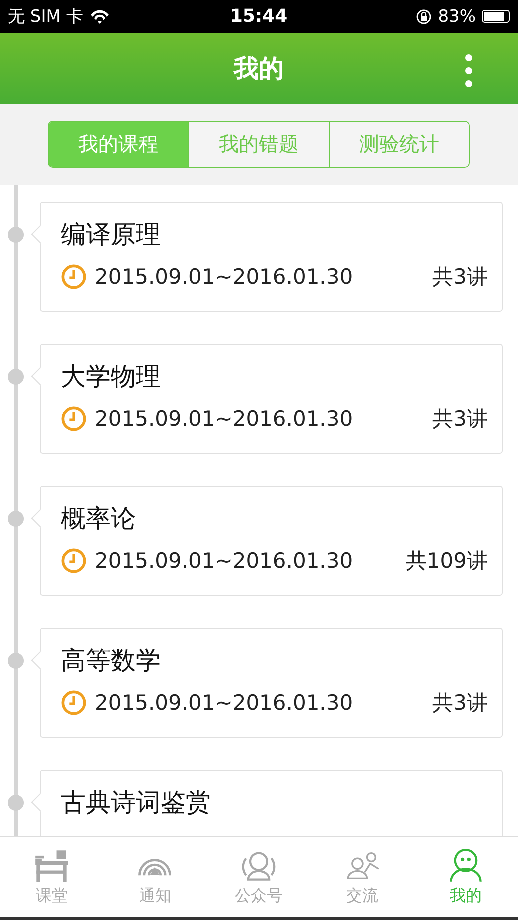 The width and height of the screenshot is (518, 920). Describe the element at coordinates (466, 866) in the screenshot. I see `face-icon` at that location.